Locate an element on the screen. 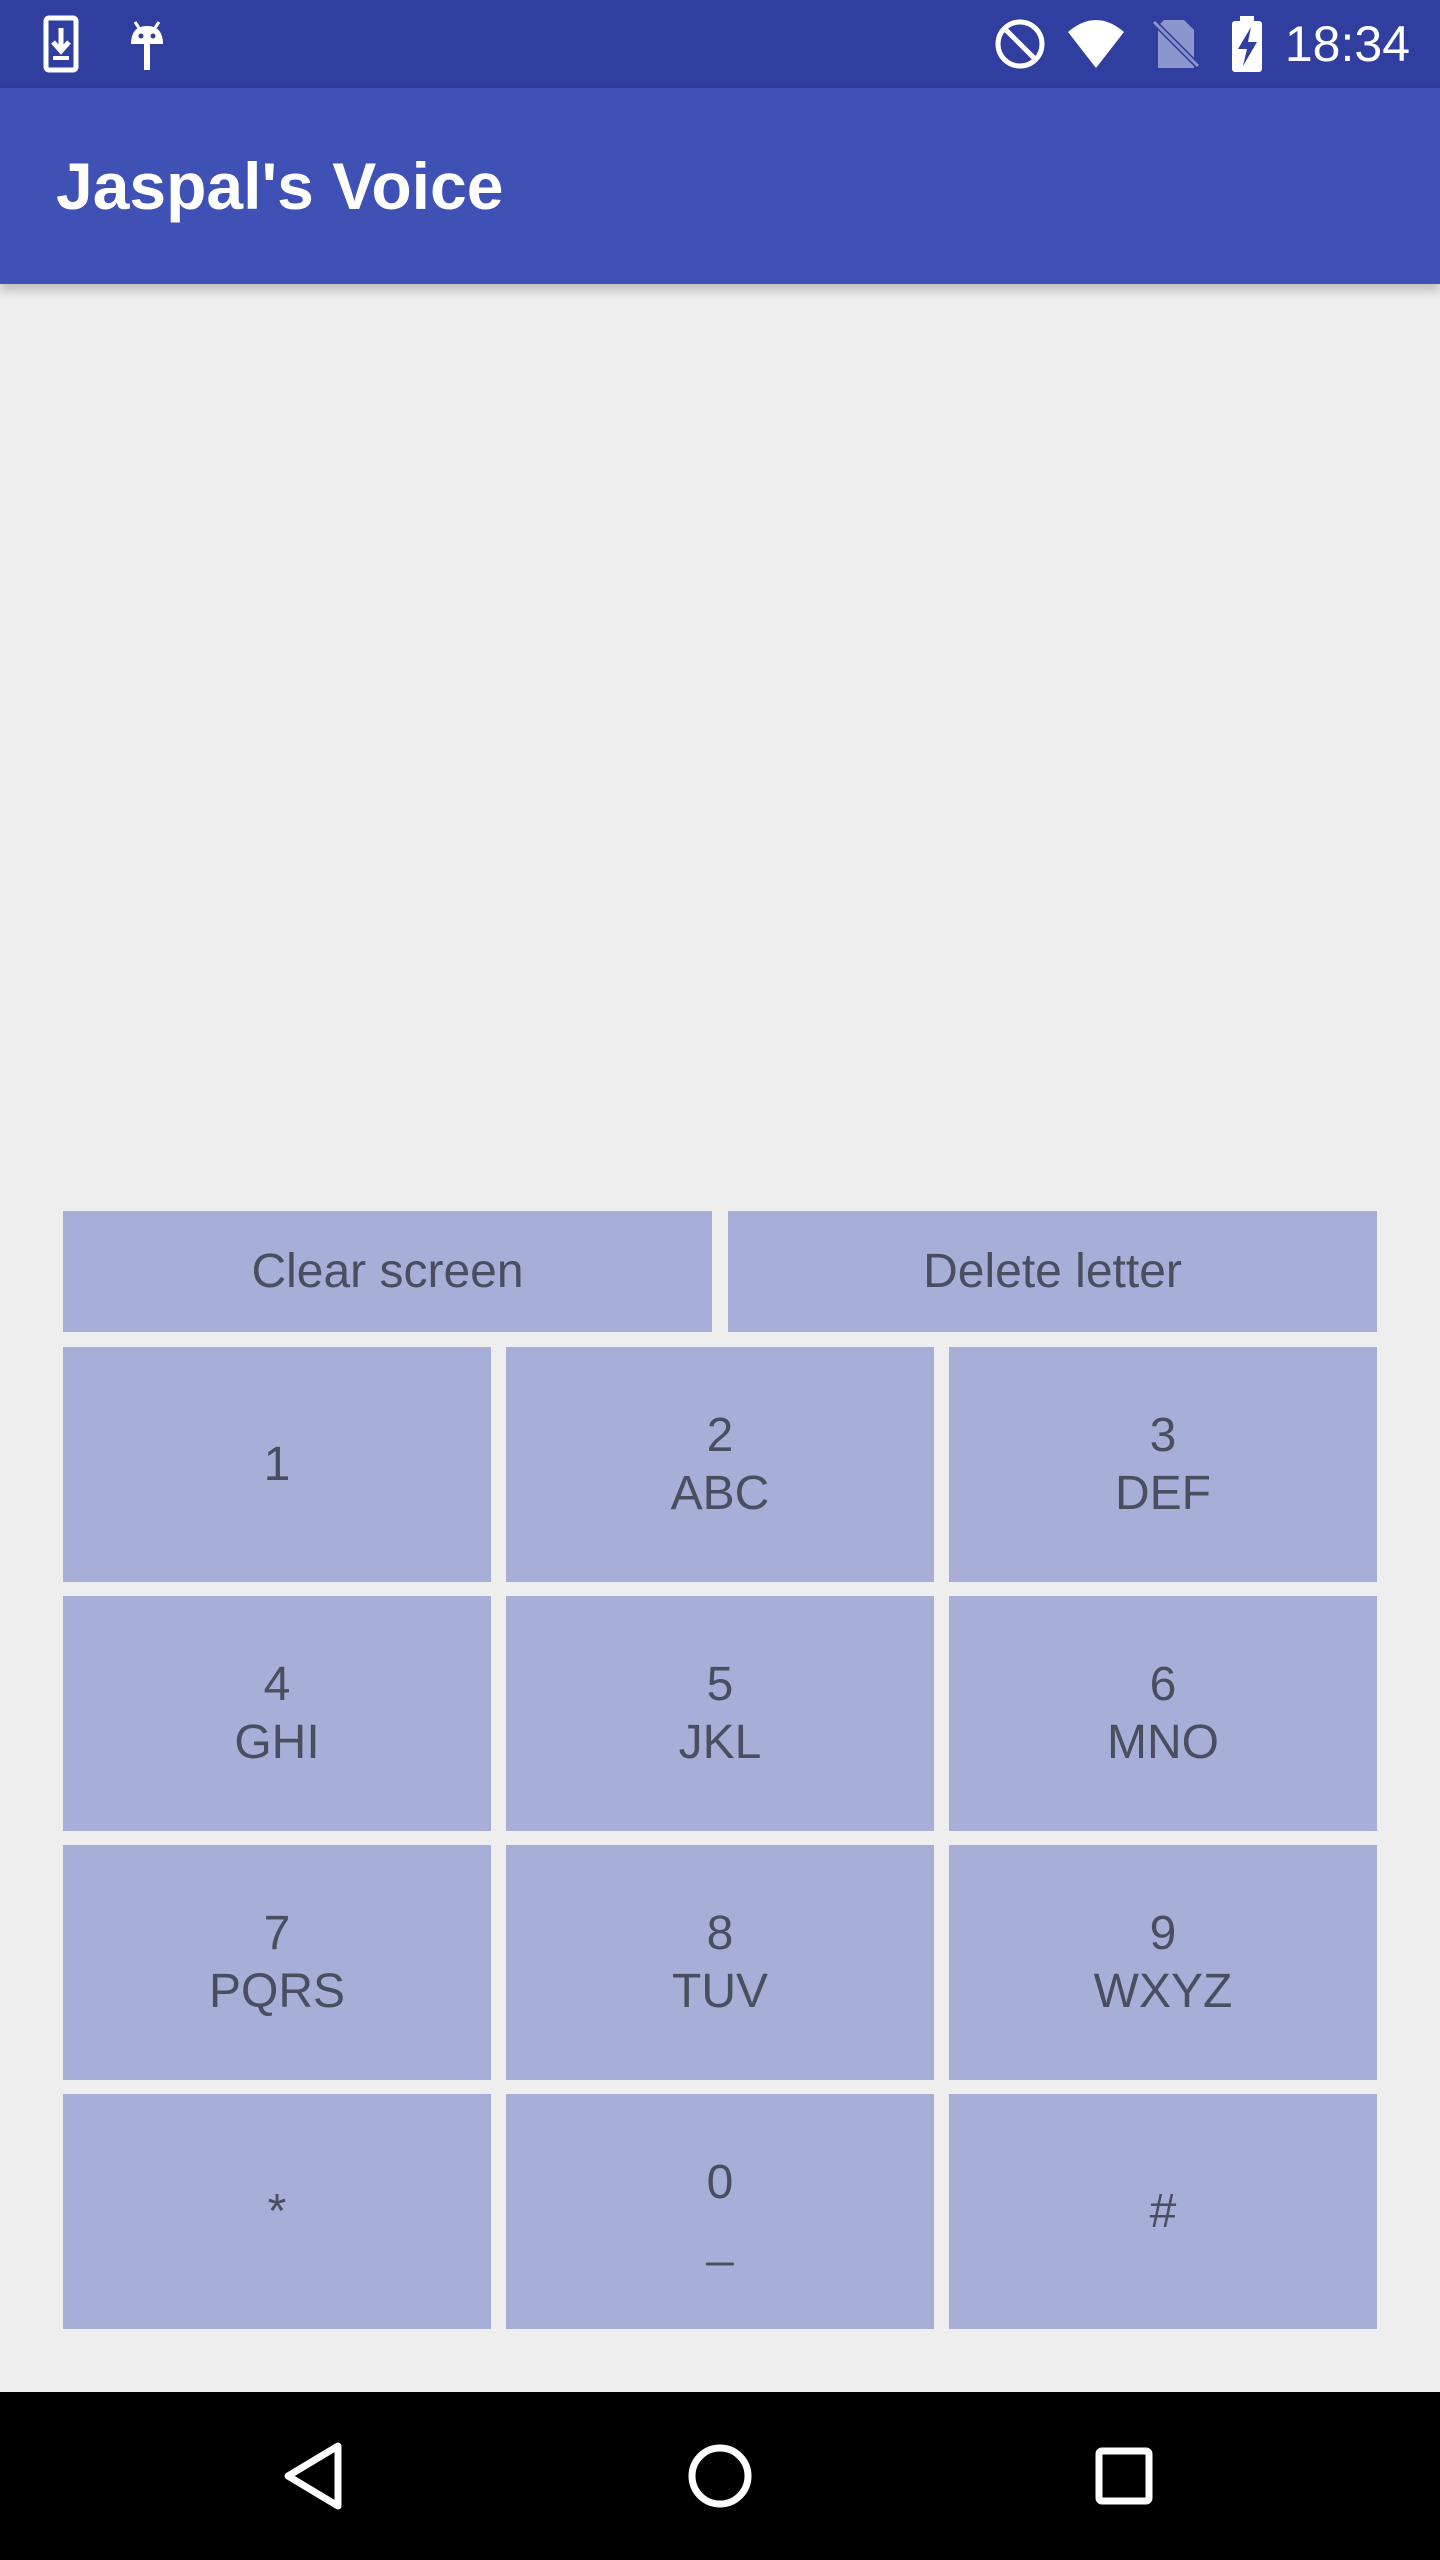 This screenshot has height=2560, width=1440. key-digit: 9 is located at coordinates (1163, 1933).